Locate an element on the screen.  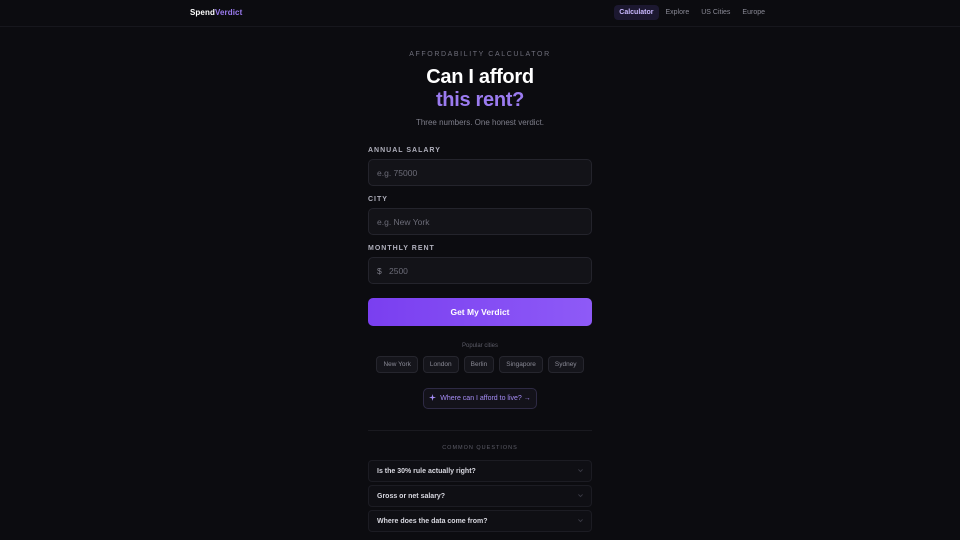
city-chip-london: London is located at coordinates (440, 364).